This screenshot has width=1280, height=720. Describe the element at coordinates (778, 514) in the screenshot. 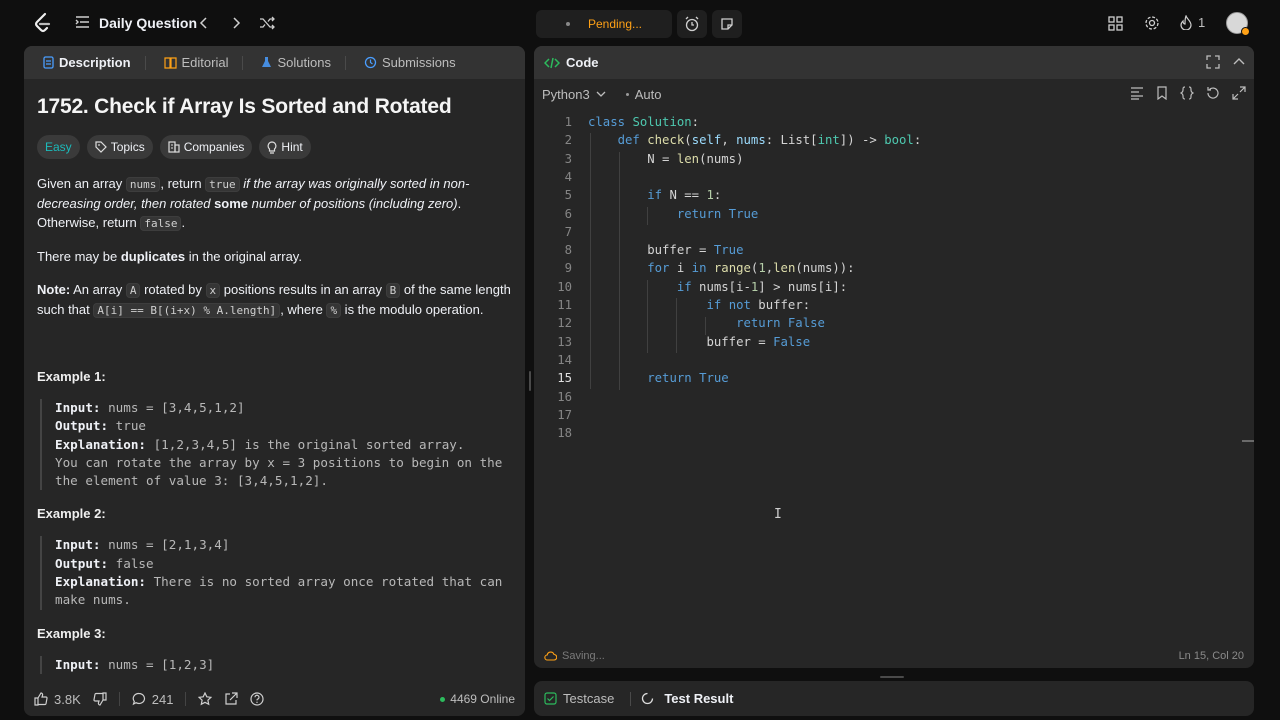

I see `text-cursor-icon: I` at that location.